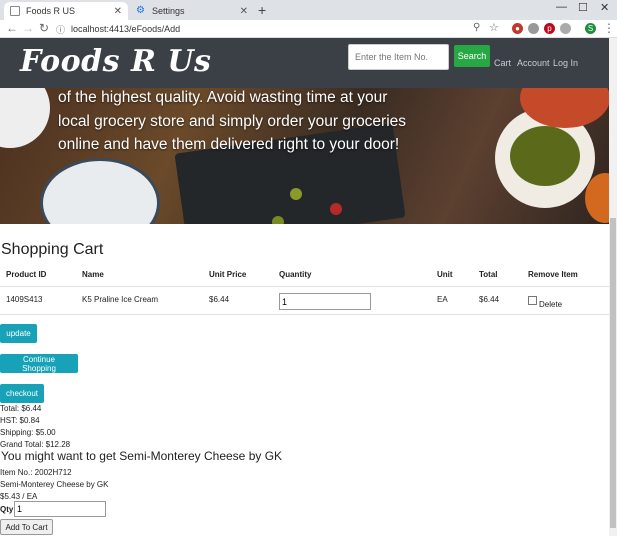 Image resolution: width=617 pixels, height=536 pixels. What do you see at coordinates (54, 484) in the screenshot?
I see `recommendation-name: Semi-Monterey Cheese by GK` at bounding box center [54, 484].